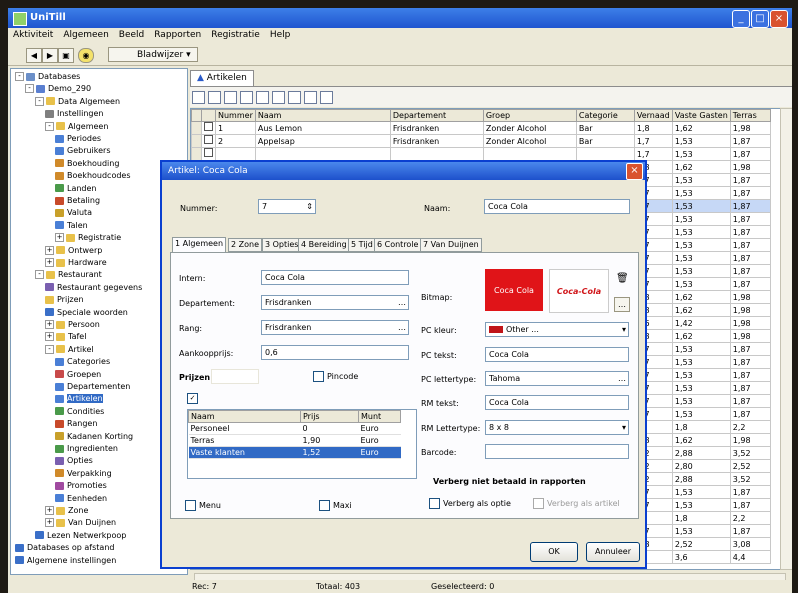 The image size is (798, 593). Describe the element at coordinates (451, 245) in the screenshot. I see `dialog-tab: 7 Van Duijnen` at that location.